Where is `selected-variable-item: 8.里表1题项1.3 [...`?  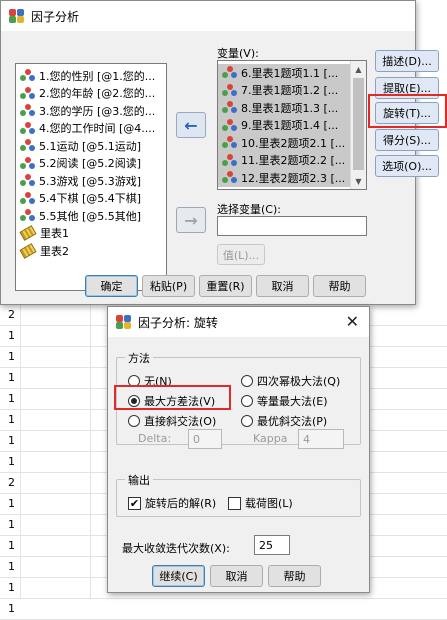
selected-variable-item: 8.里表1题项1.3 [... is located at coordinates (292, 108).